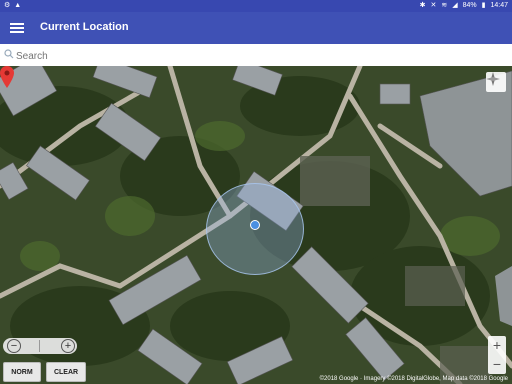  Describe the element at coordinates (455, 5) in the screenshot. I see `signal-icon: ◢` at that location.